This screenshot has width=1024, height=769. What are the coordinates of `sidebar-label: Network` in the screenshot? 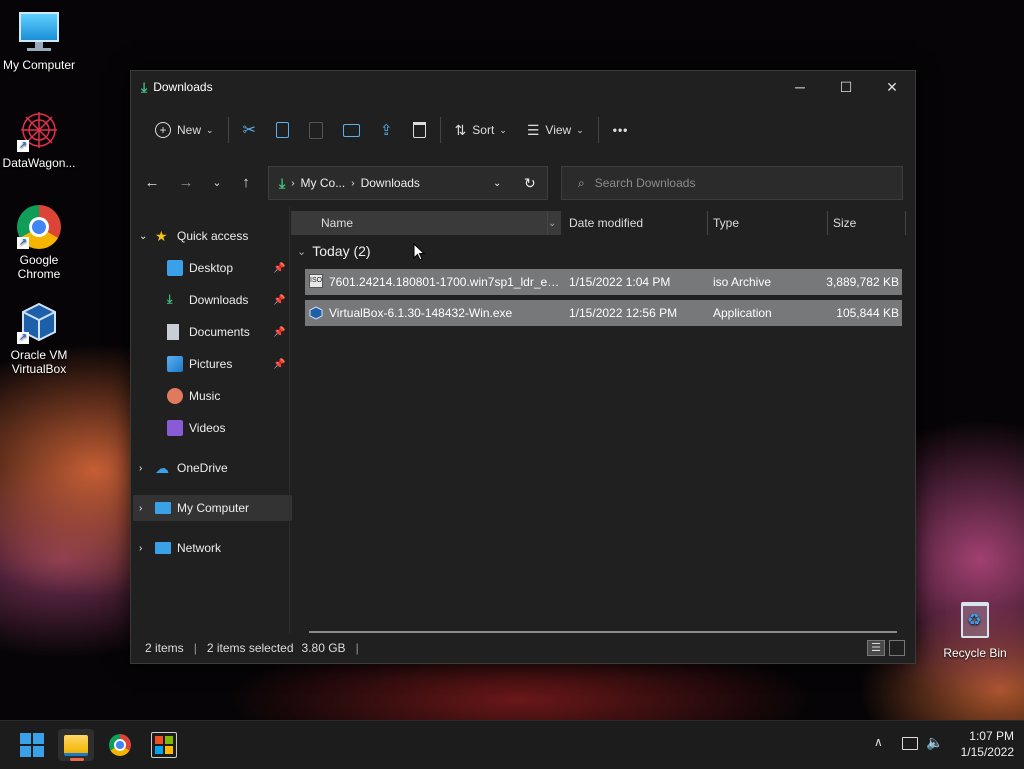 It's located at (199, 548).